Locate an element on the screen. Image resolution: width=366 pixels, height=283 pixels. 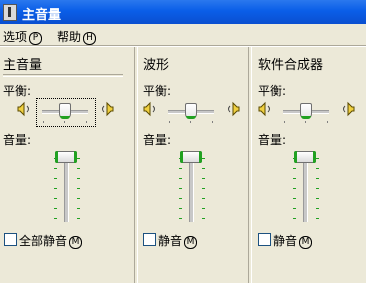
menu-help: 帮助 H is located at coordinates (77, 36).